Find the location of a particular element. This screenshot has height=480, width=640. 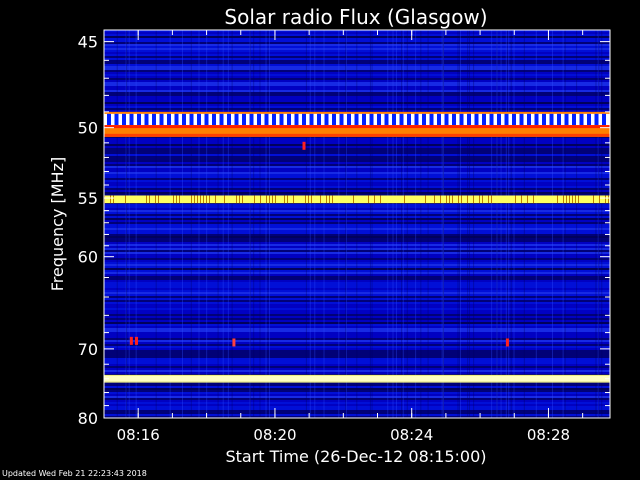

emission-band is located at coordinates (357, 378).